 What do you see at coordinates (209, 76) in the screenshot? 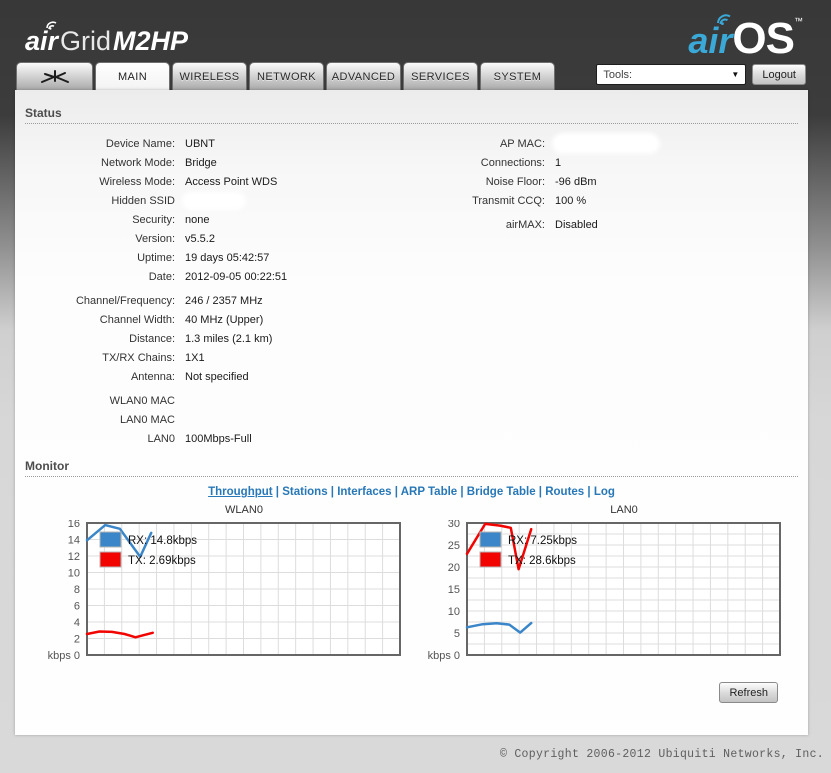
I see `tab-wireless: WIRELESS` at bounding box center [209, 76].